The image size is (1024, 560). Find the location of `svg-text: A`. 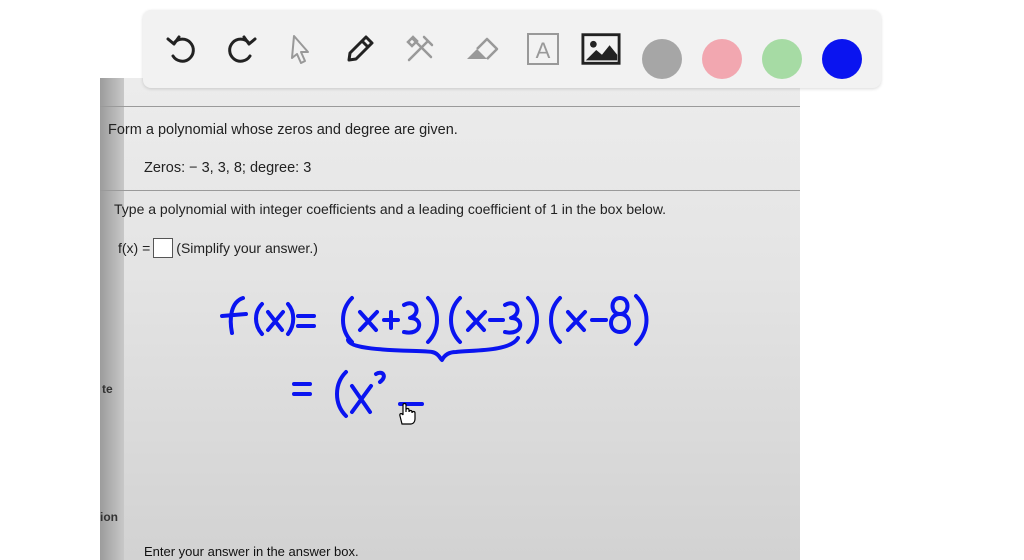

svg-text: A is located at coordinates (543, 50).